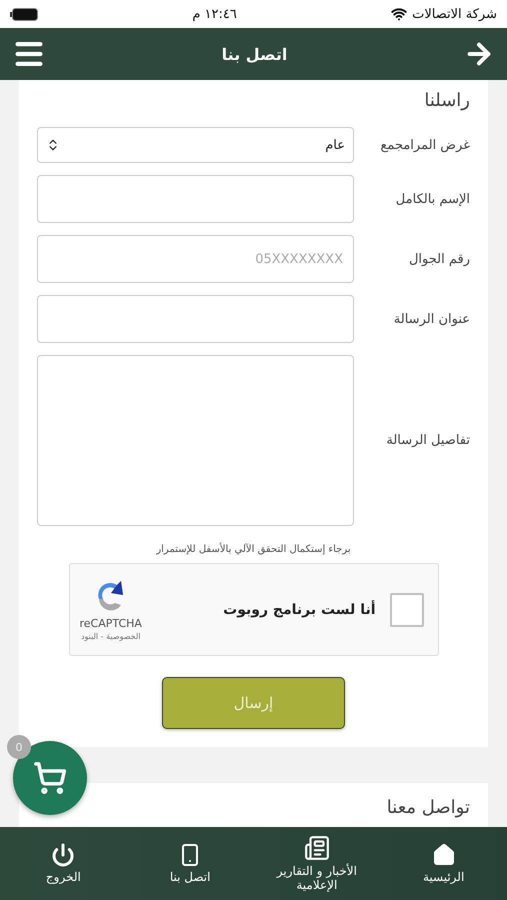  What do you see at coordinates (399, 14) in the screenshot?
I see `wifi-icon` at bounding box center [399, 14].